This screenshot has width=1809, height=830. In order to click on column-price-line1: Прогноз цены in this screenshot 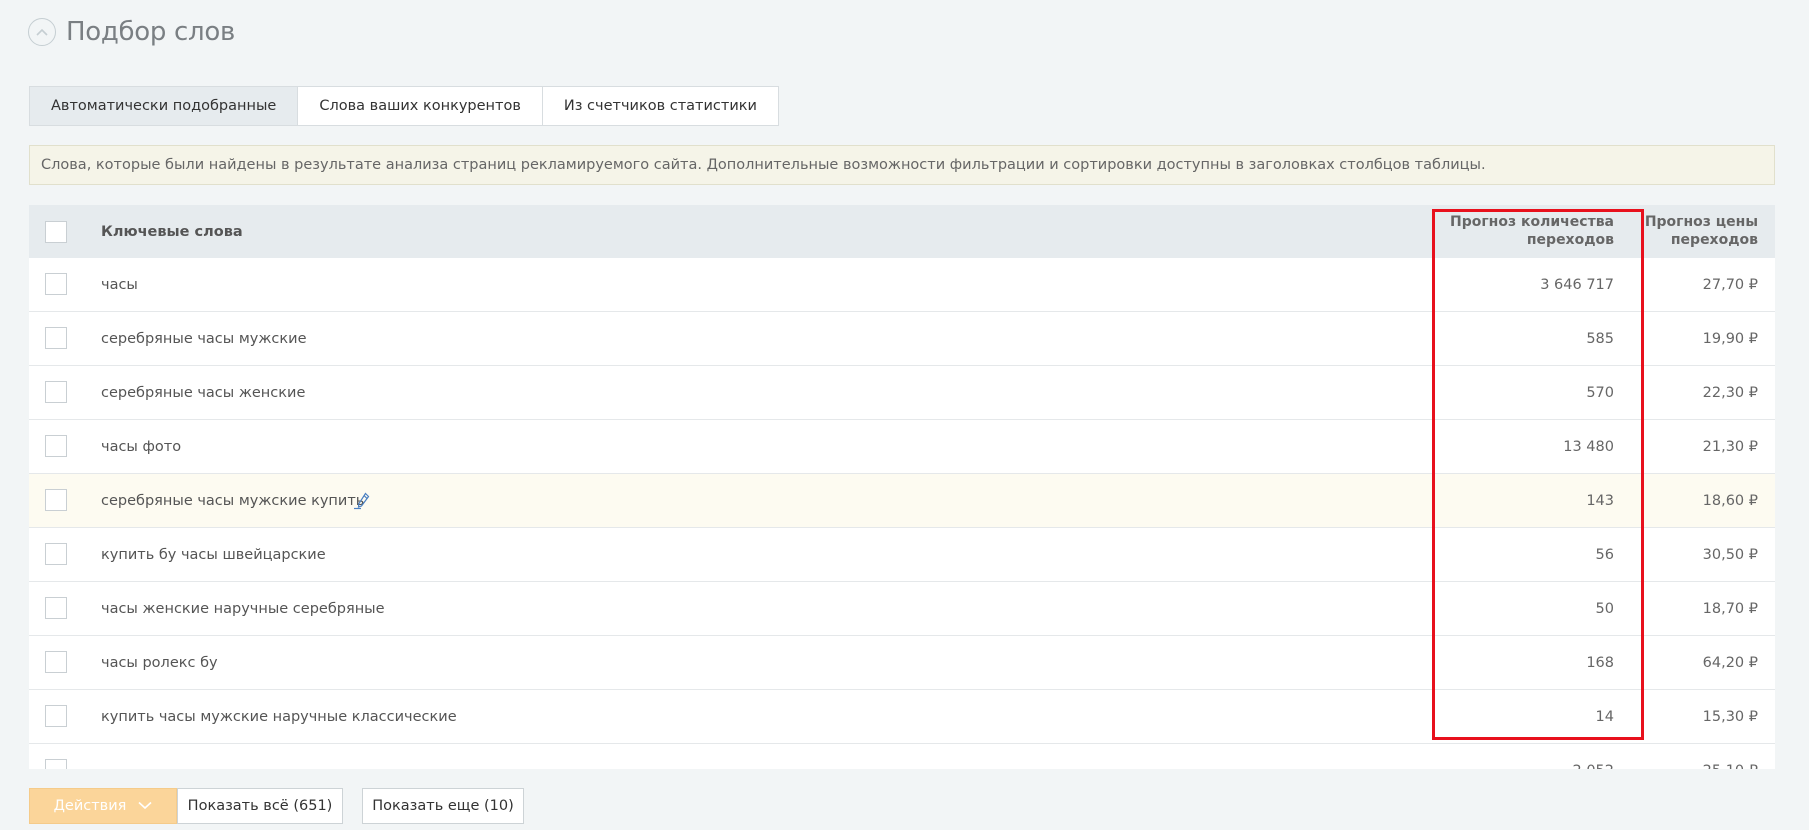, I will do `click(1701, 222)`.